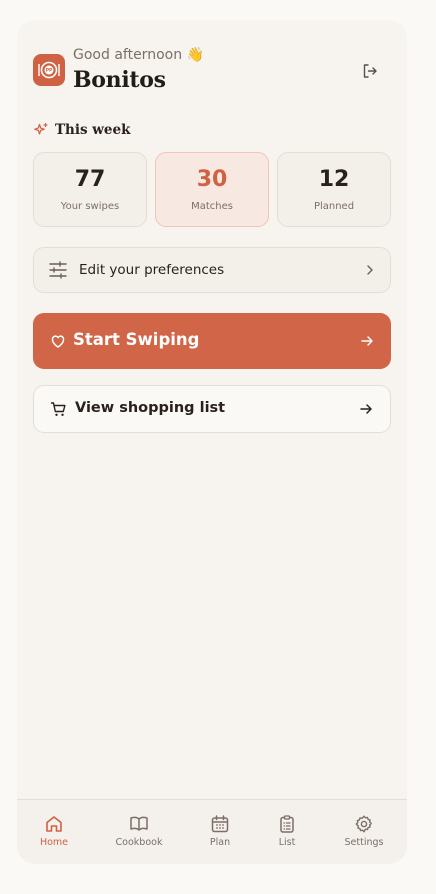 This screenshot has height=894, width=436. I want to click on header: PP Good afternoon 👋 Bonitos, so click(212, 70).